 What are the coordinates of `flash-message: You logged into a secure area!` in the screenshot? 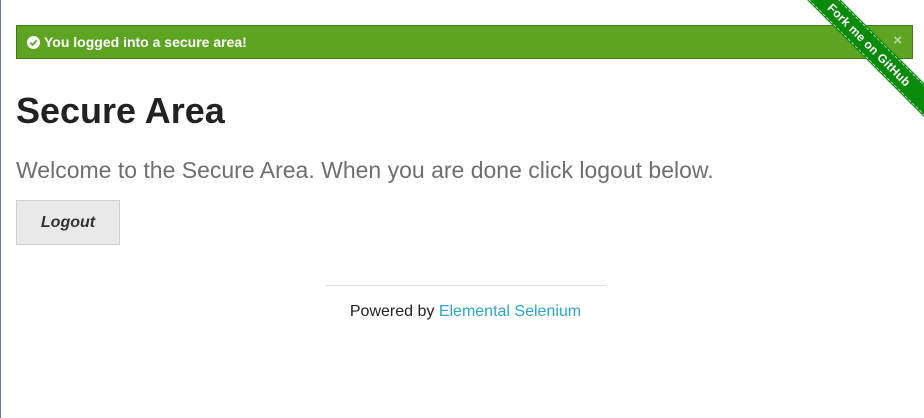 It's located at (145, 42).